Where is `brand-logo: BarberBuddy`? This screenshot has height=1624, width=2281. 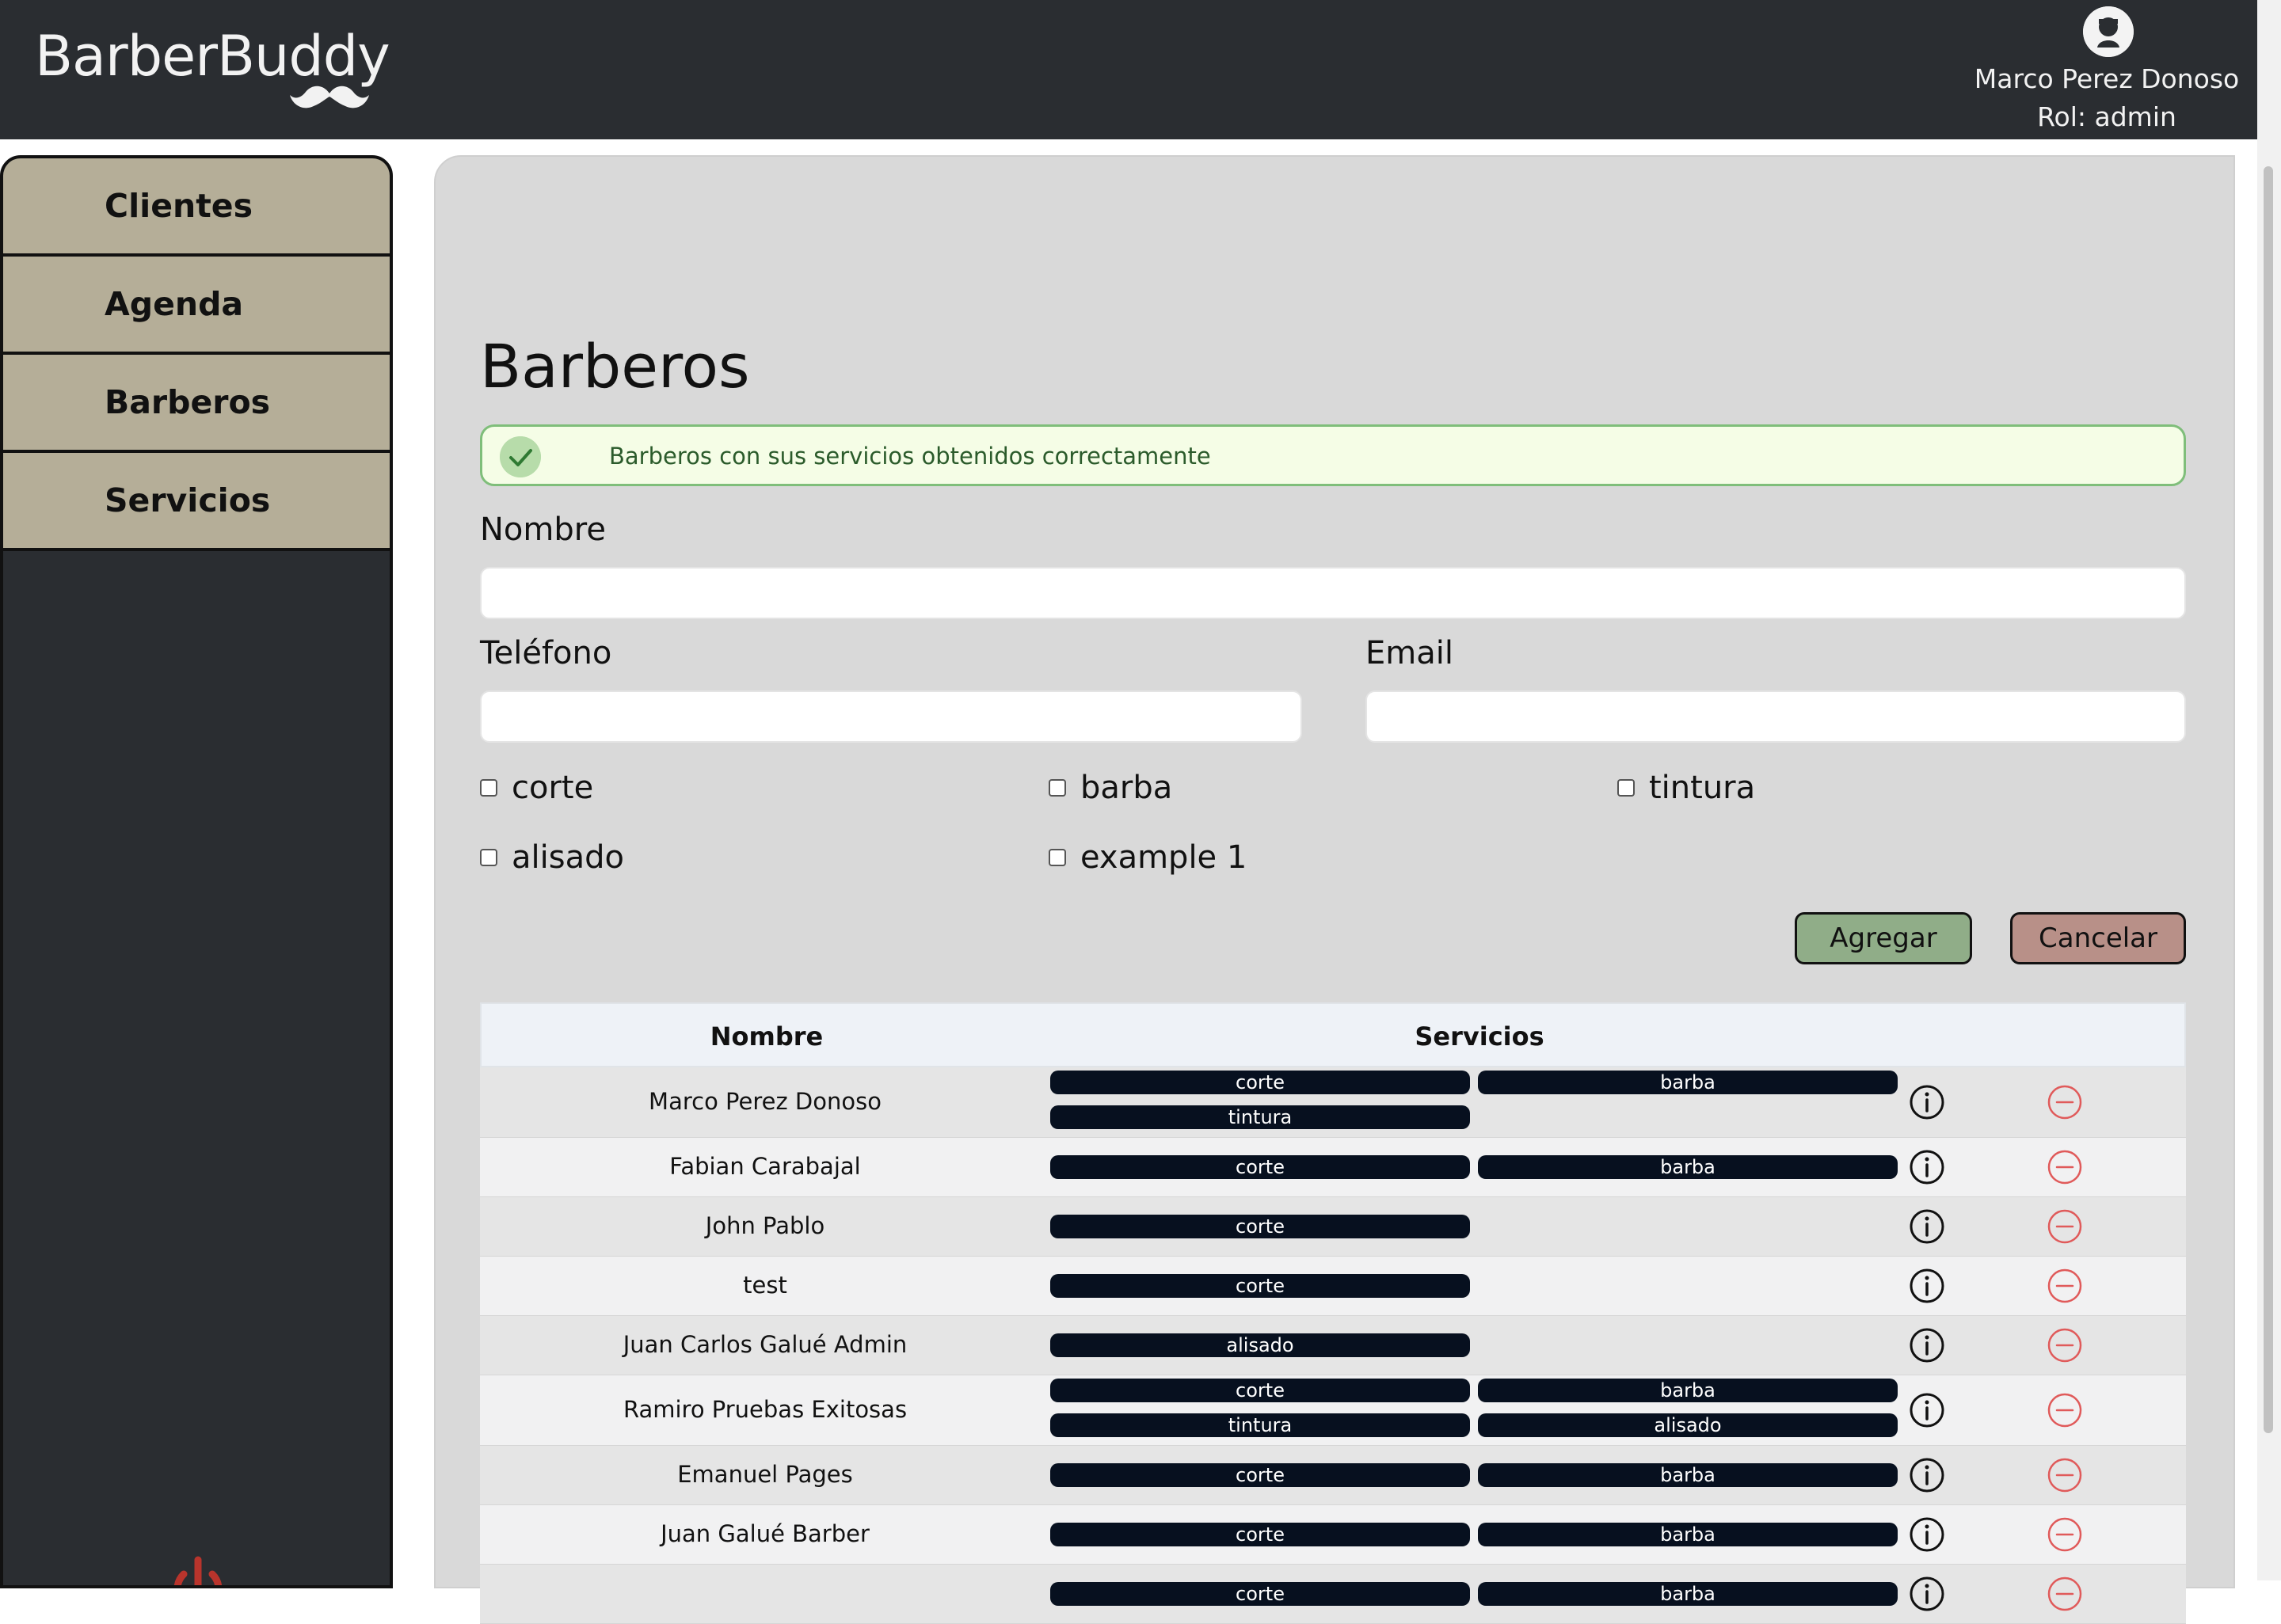
brand-logo: BarberBuddy is located at coordinates (212, 57).